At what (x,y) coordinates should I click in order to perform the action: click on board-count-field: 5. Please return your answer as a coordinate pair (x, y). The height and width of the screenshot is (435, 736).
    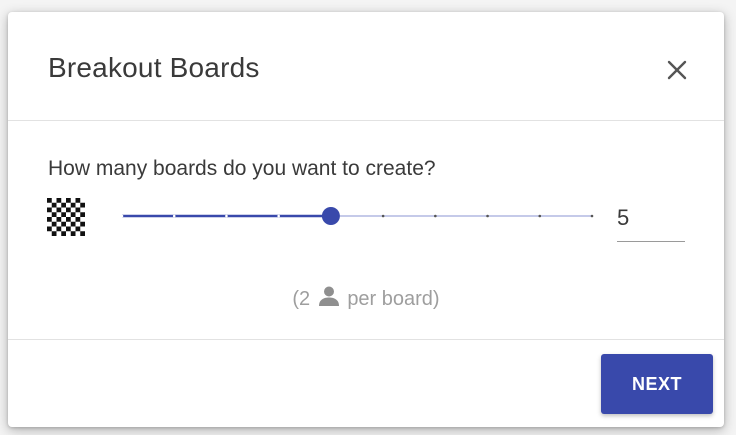
    Looking at the image, I should click on (651, 220).